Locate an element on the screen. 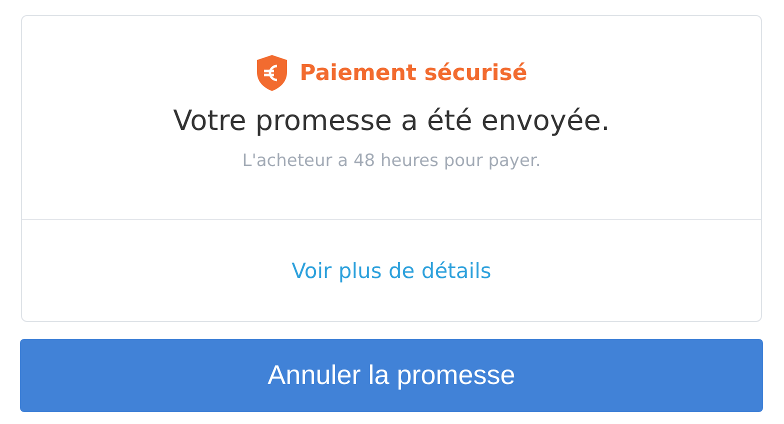 Image resolution: width=784 pixels, height=424 pixels. payment-deadline-text: L'acheteur a 48 heures pour payer. is located at coordinates (391, 161).